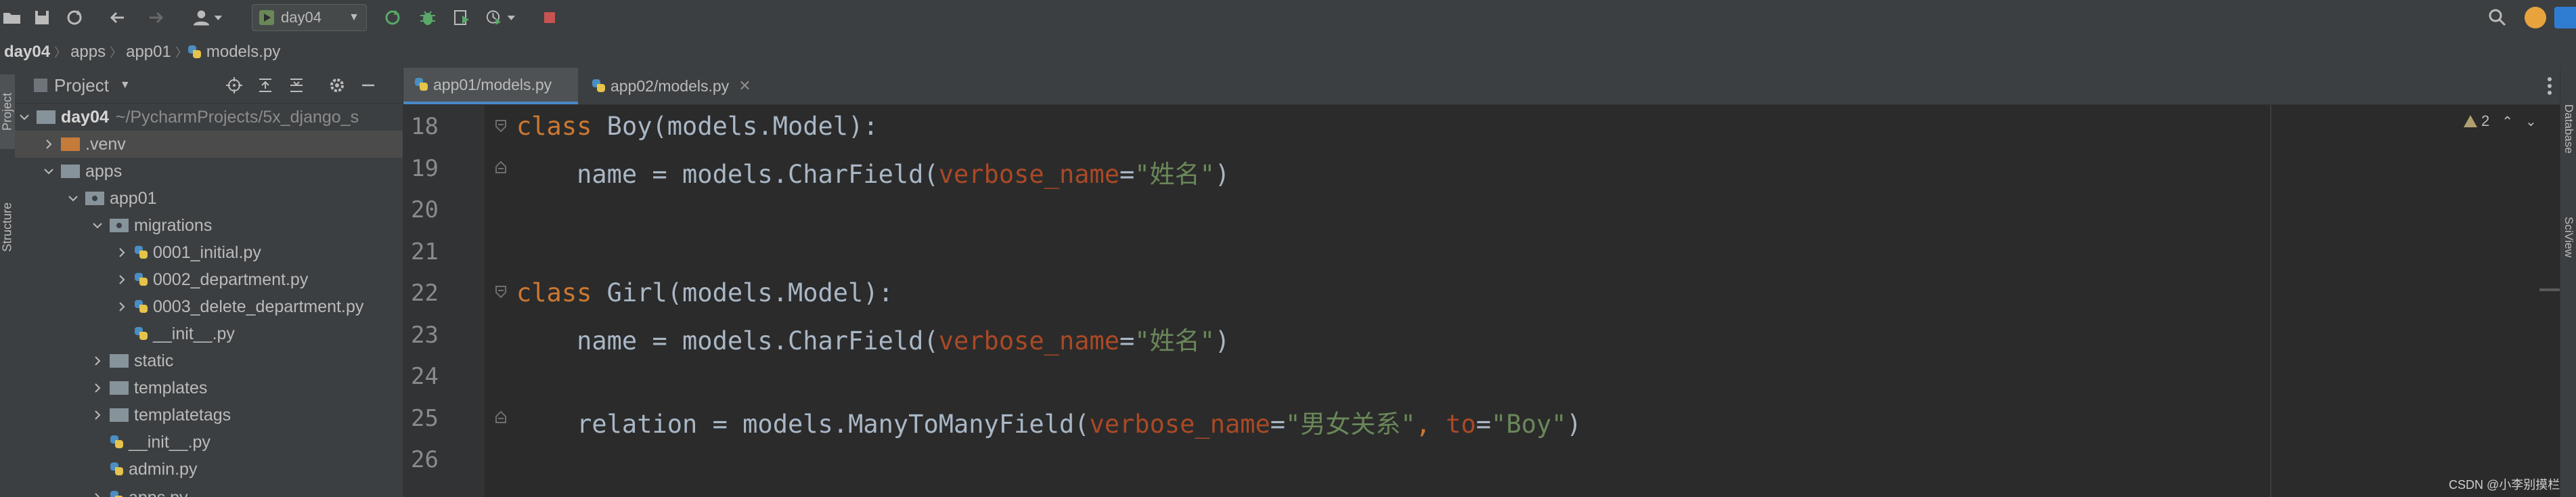 Image resolution: width=2576 pixels, height=497 pixels. What do you see at coordinates (670, 86) in the screenshot?
I see `tab-label: app02/models.py` at bounding box center [670, 86].